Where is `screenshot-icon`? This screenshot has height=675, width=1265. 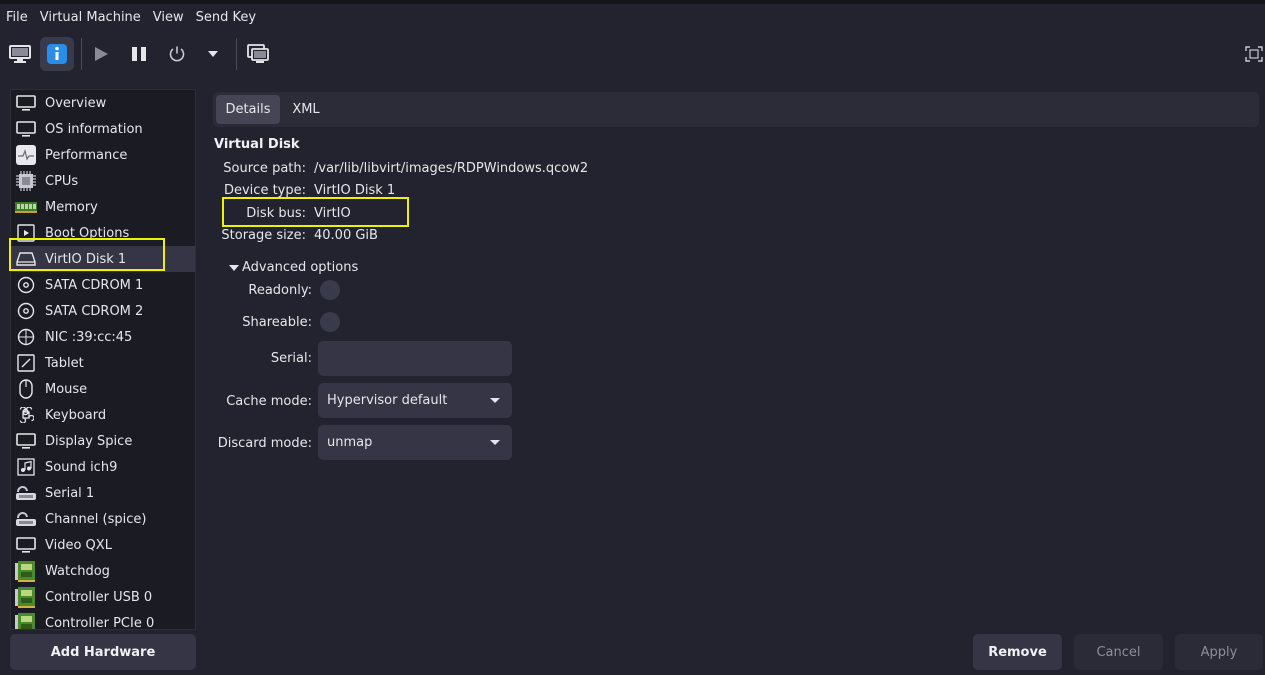
screenshot-icon is located at coordinates (258, 53).